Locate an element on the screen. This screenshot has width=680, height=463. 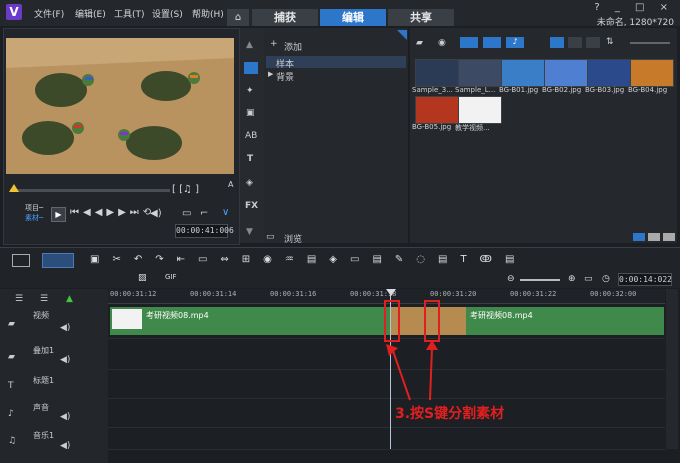
playhead-handle is located at coordinates (391, 292).